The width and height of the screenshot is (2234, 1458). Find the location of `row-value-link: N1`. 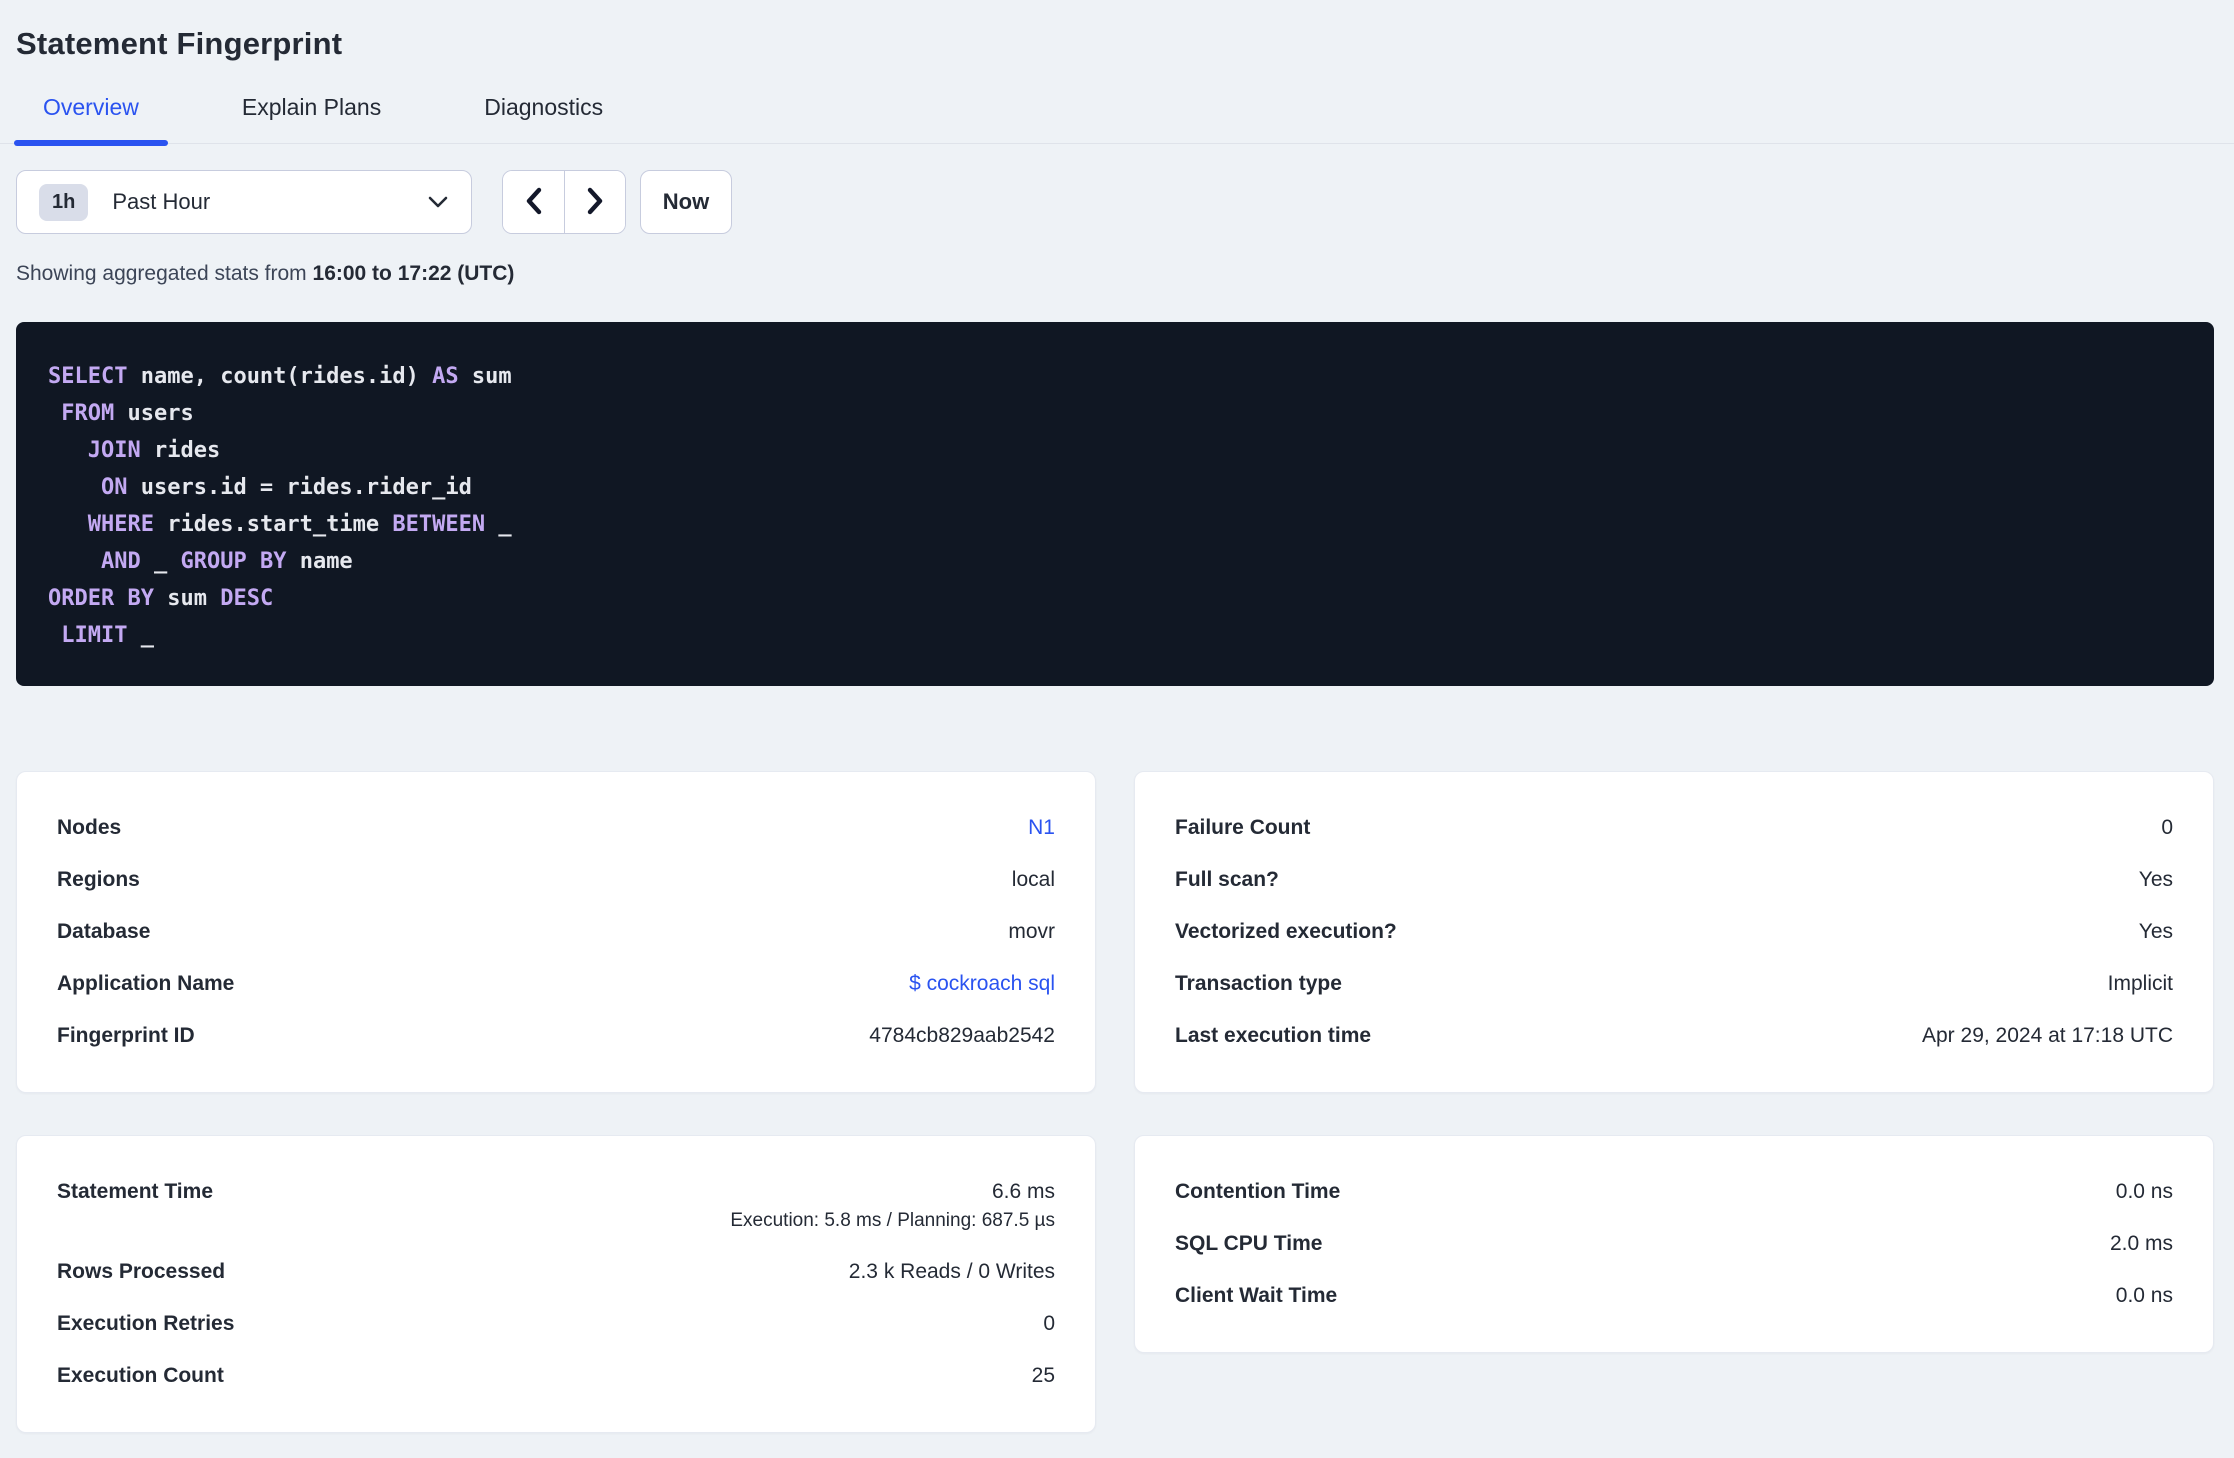

row-value-link: N1 is located at coordinates (1041, 828).